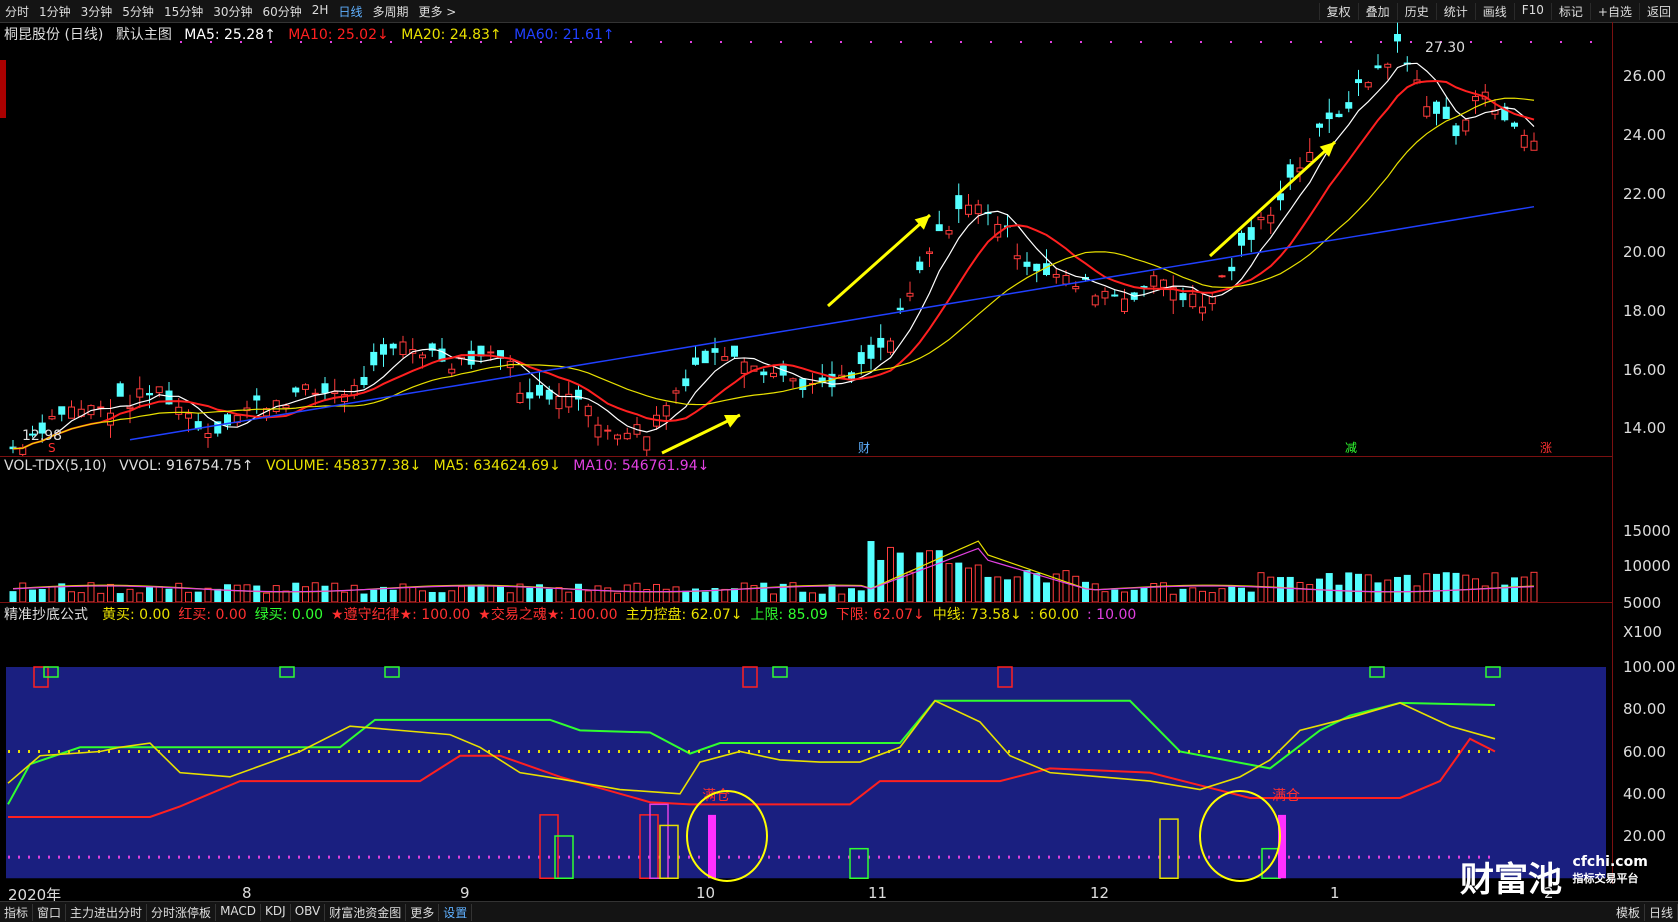 The height and width of the screenshot is (922, 1678). What do you see at coordinates (1416, 11) in the screenshot?
I see `toolbar-action-2: 历史` at bounding box center [1416, 11].